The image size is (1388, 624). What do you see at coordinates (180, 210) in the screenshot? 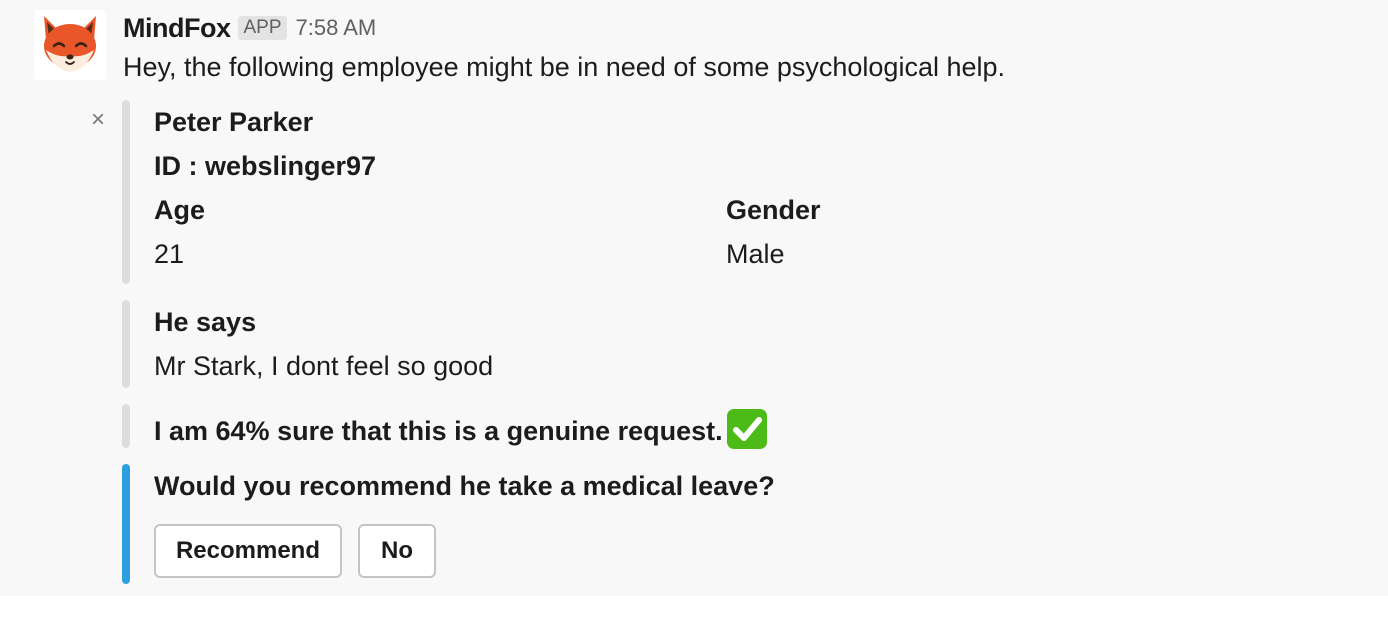
I see `field-label-age: Age` at bounding box center [180, 210].